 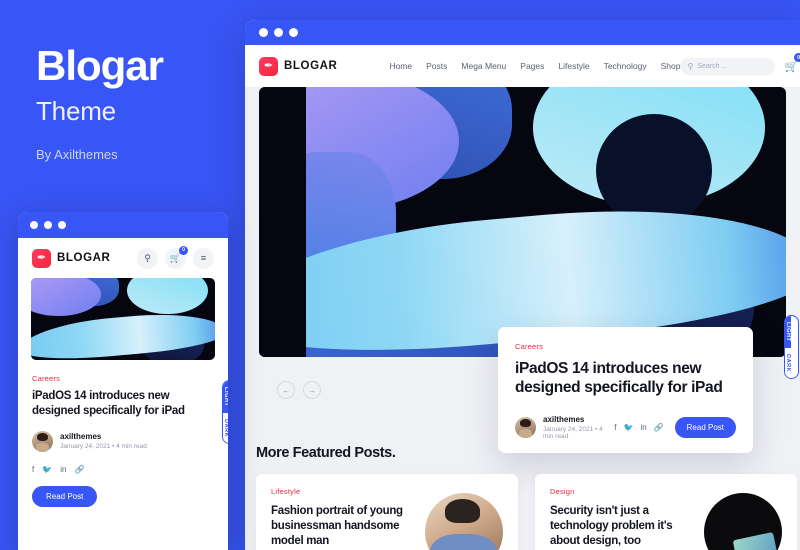 I want to click on menu-item-pages: Pages, so click(x=532, y=66).